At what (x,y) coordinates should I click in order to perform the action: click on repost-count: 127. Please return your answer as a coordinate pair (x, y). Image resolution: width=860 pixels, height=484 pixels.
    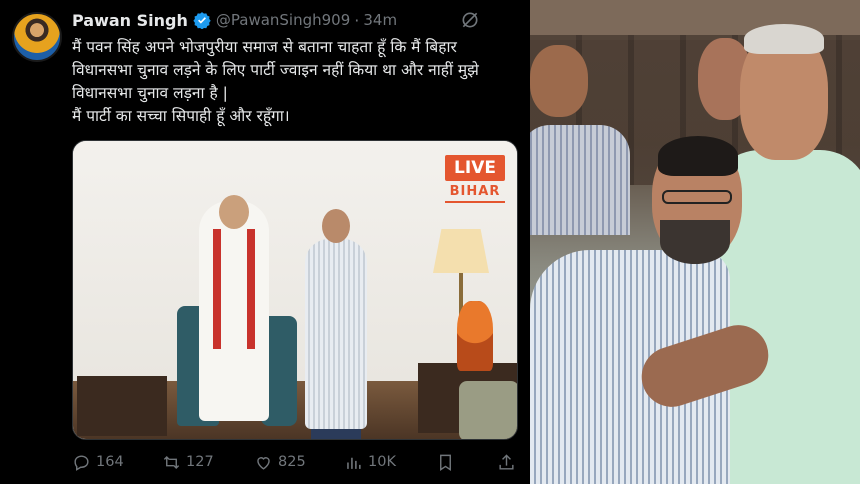
    Looking at the image, I should click on (200, 462).